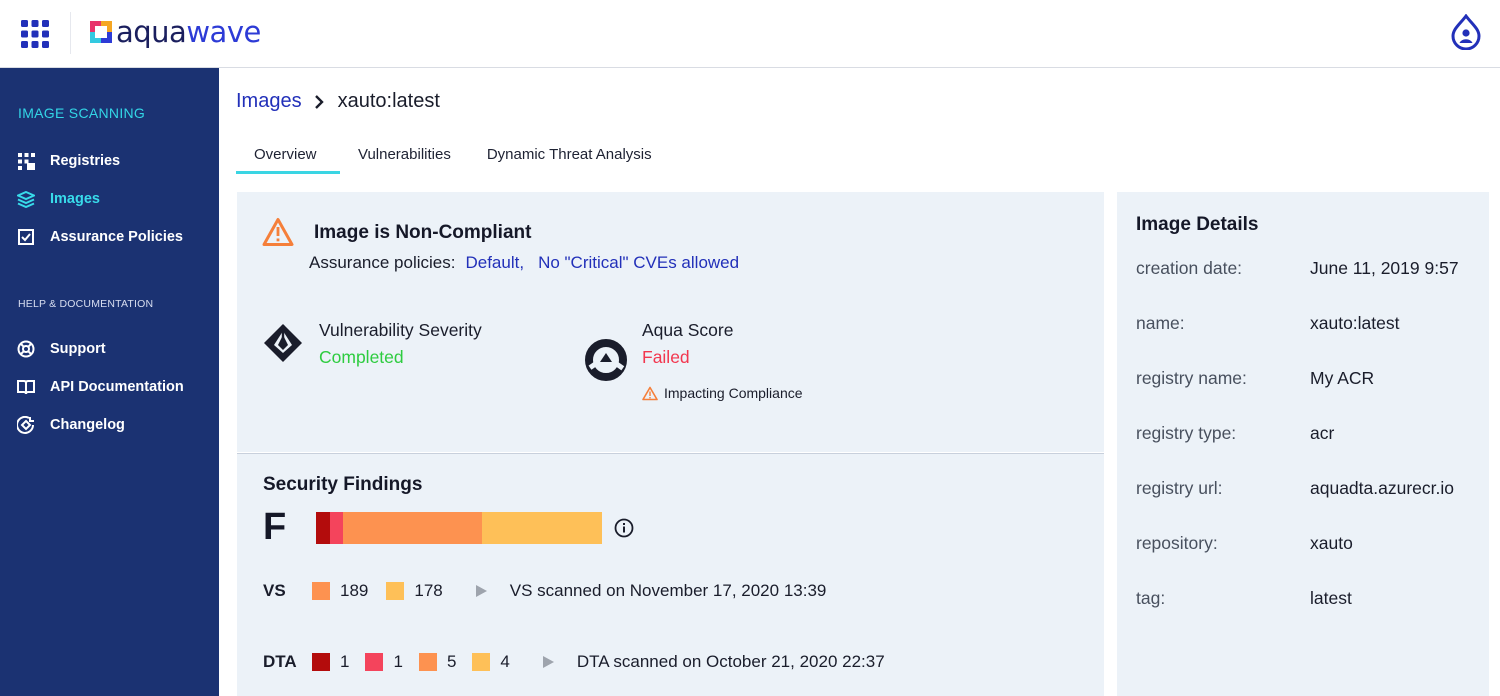 This screenshot has height=696, width=1500. Describe the element at coordinates (319, 102) in the screenshot. I see `chevron-right-icon` at that location.